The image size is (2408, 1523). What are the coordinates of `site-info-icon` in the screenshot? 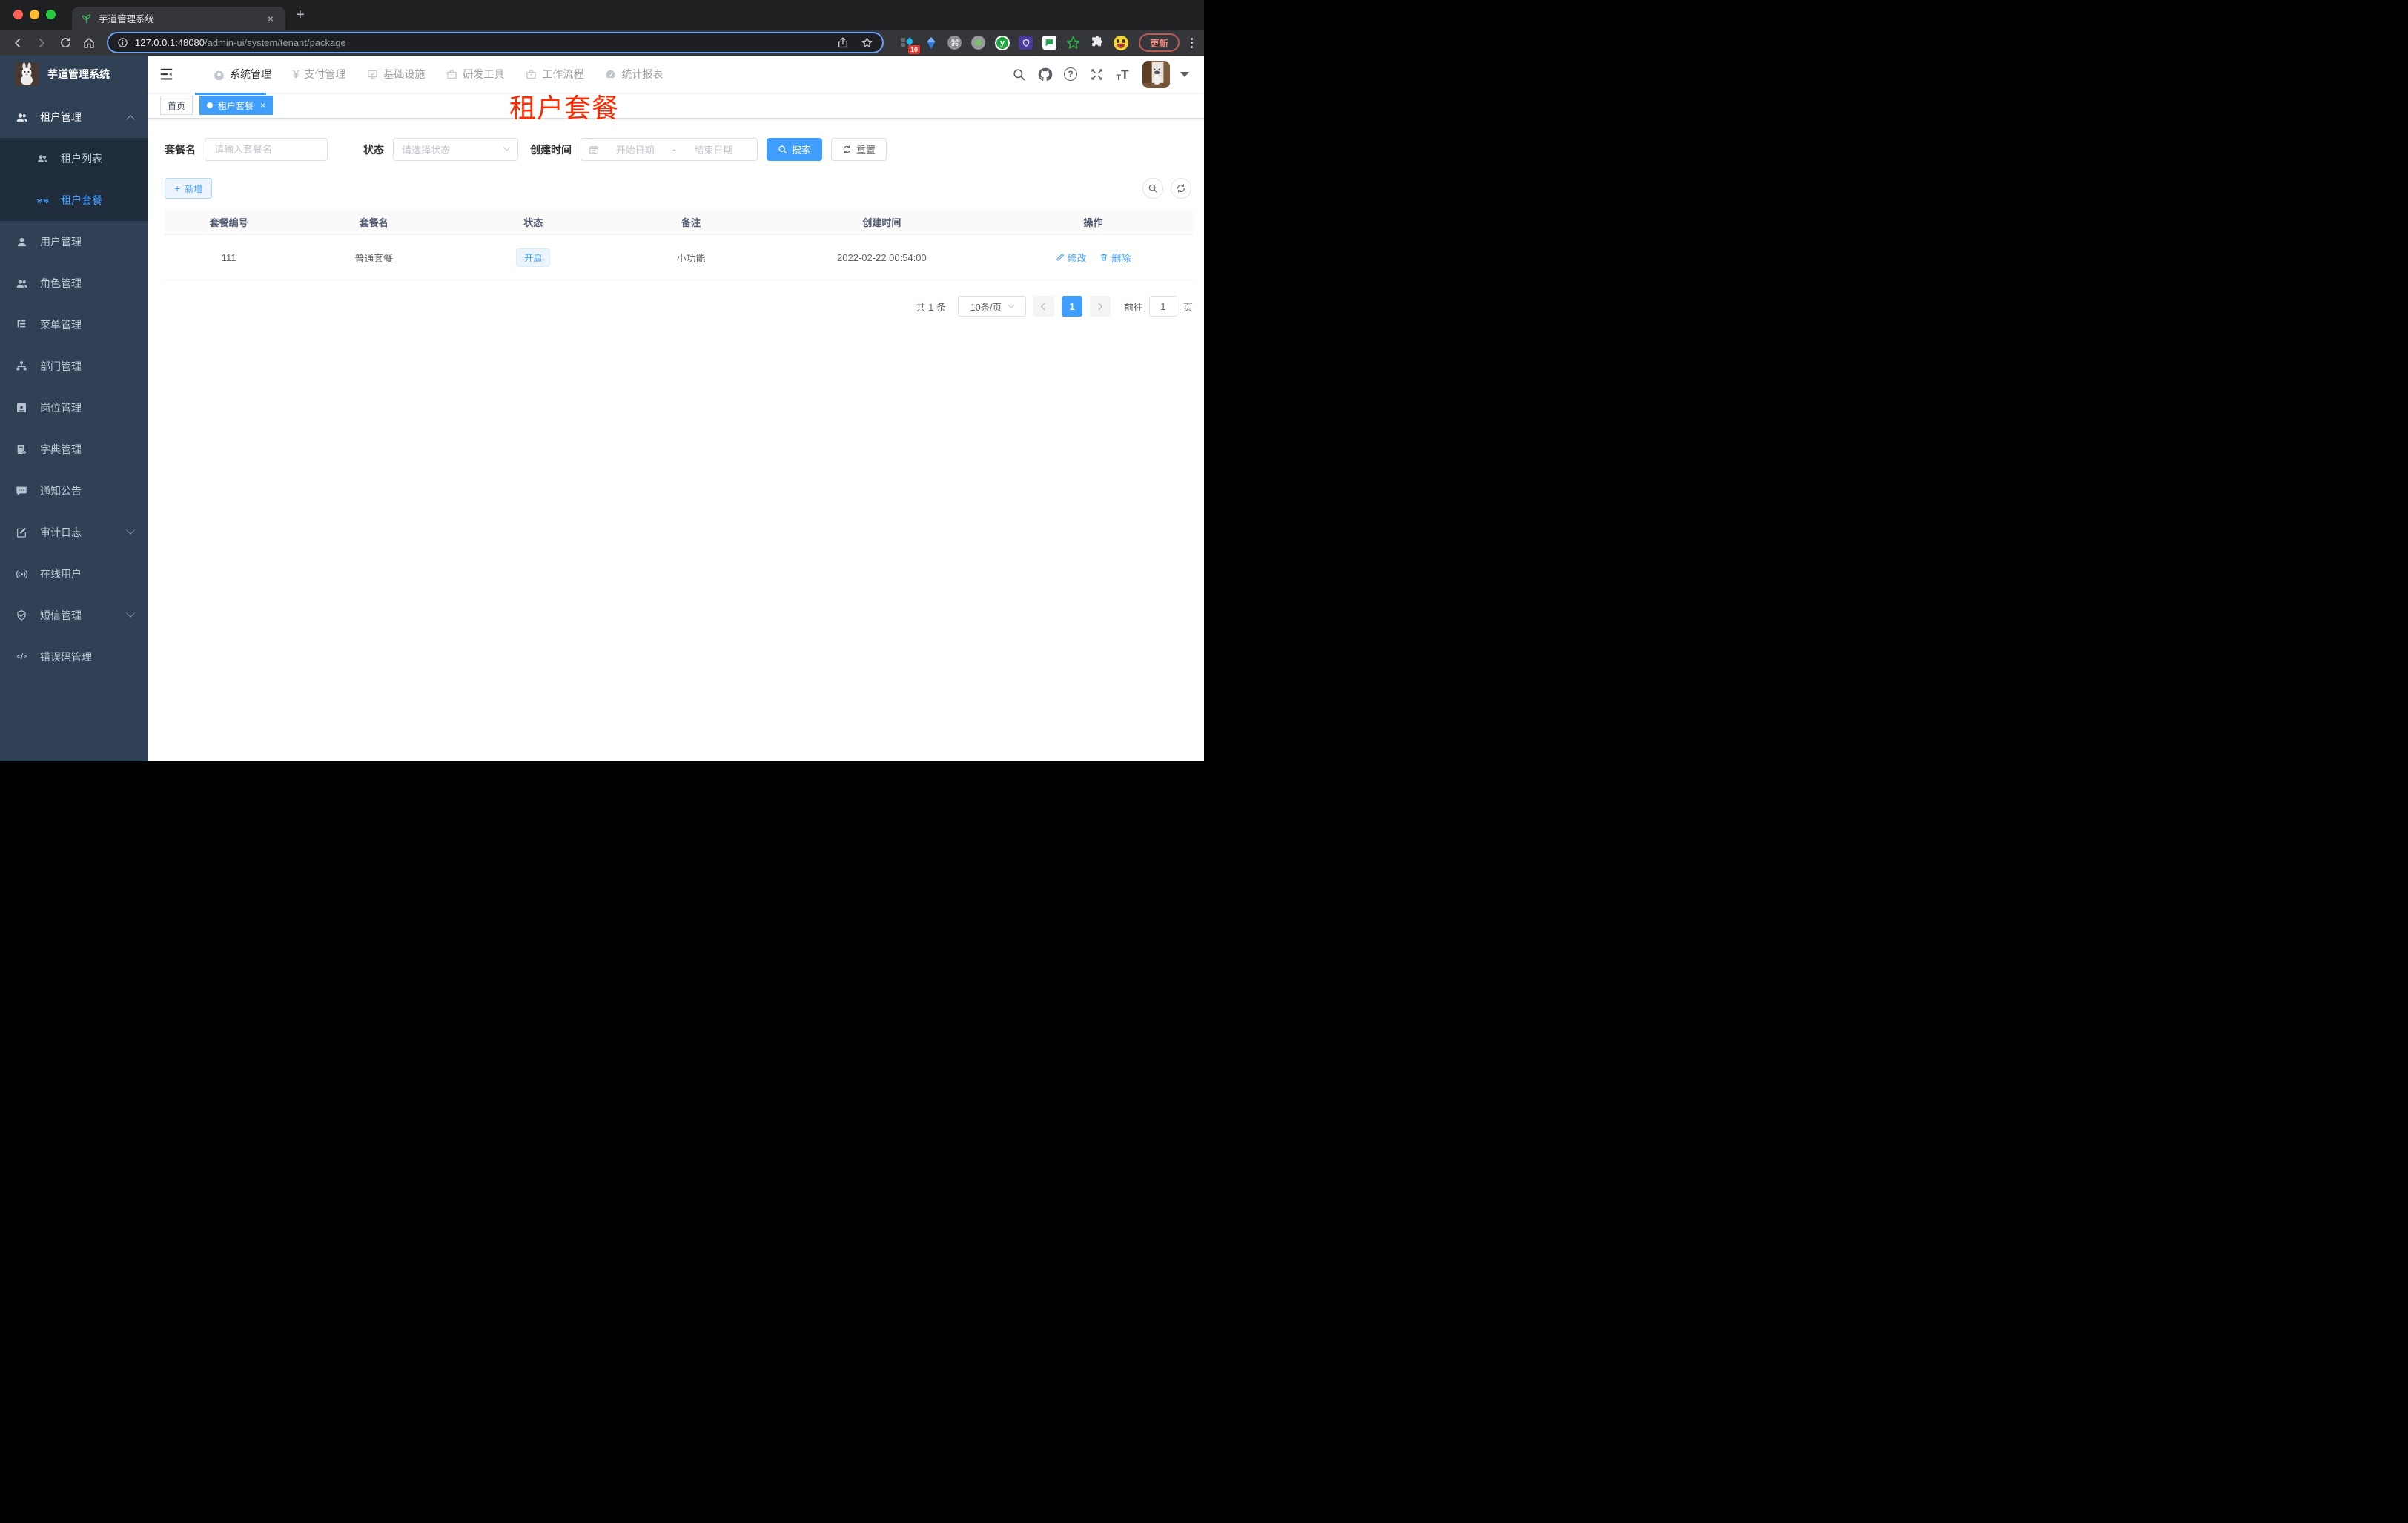 It's located at (123, 42).